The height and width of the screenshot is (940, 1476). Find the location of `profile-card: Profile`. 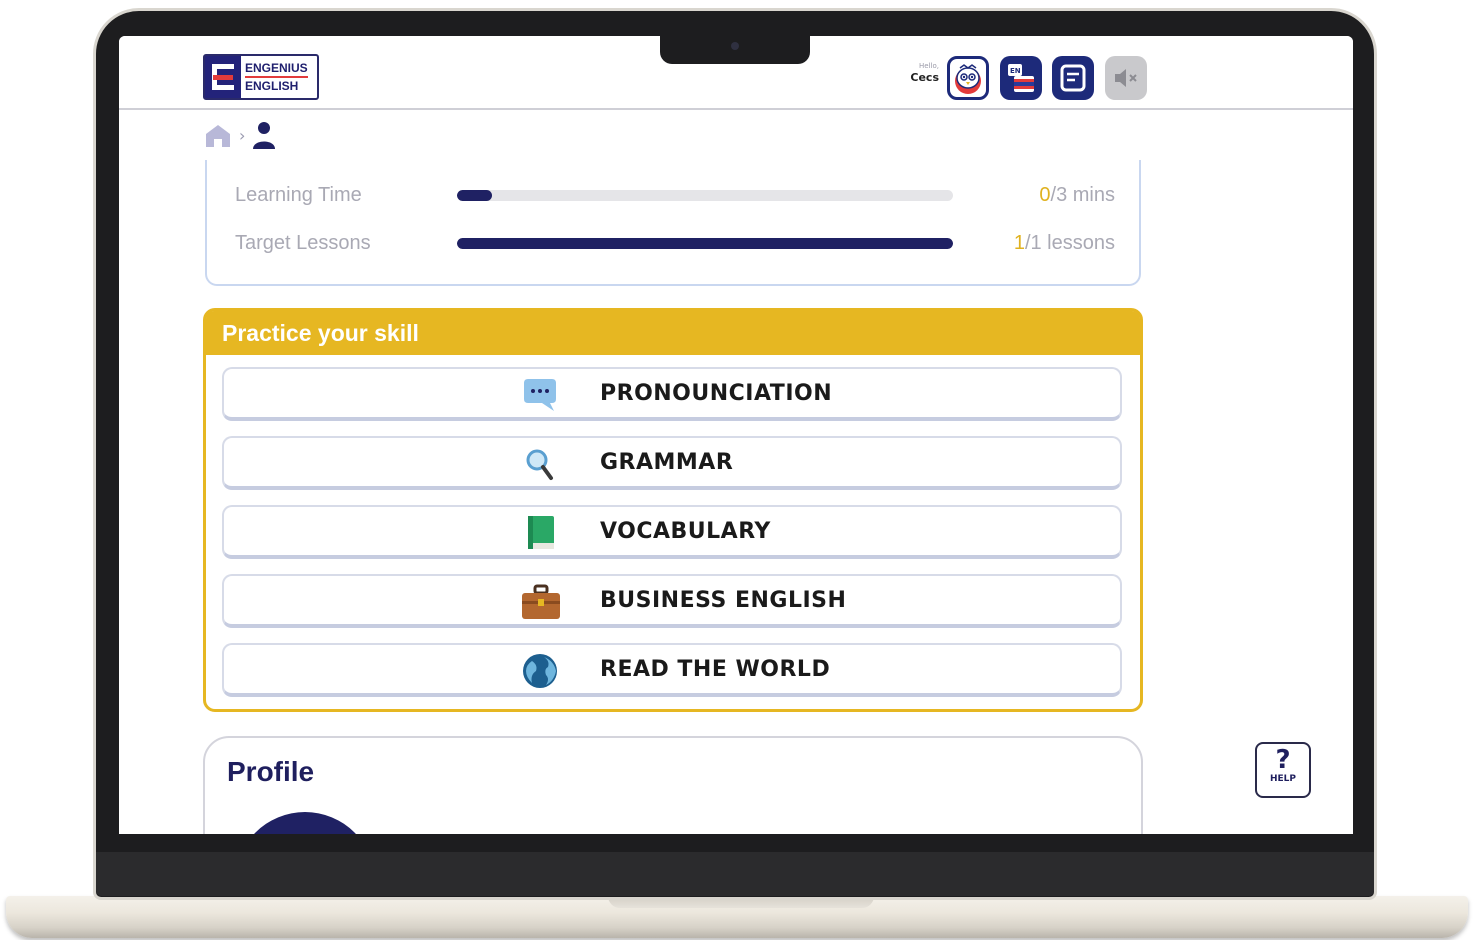

profile-card: Profile is located at coordinates (673, 785).